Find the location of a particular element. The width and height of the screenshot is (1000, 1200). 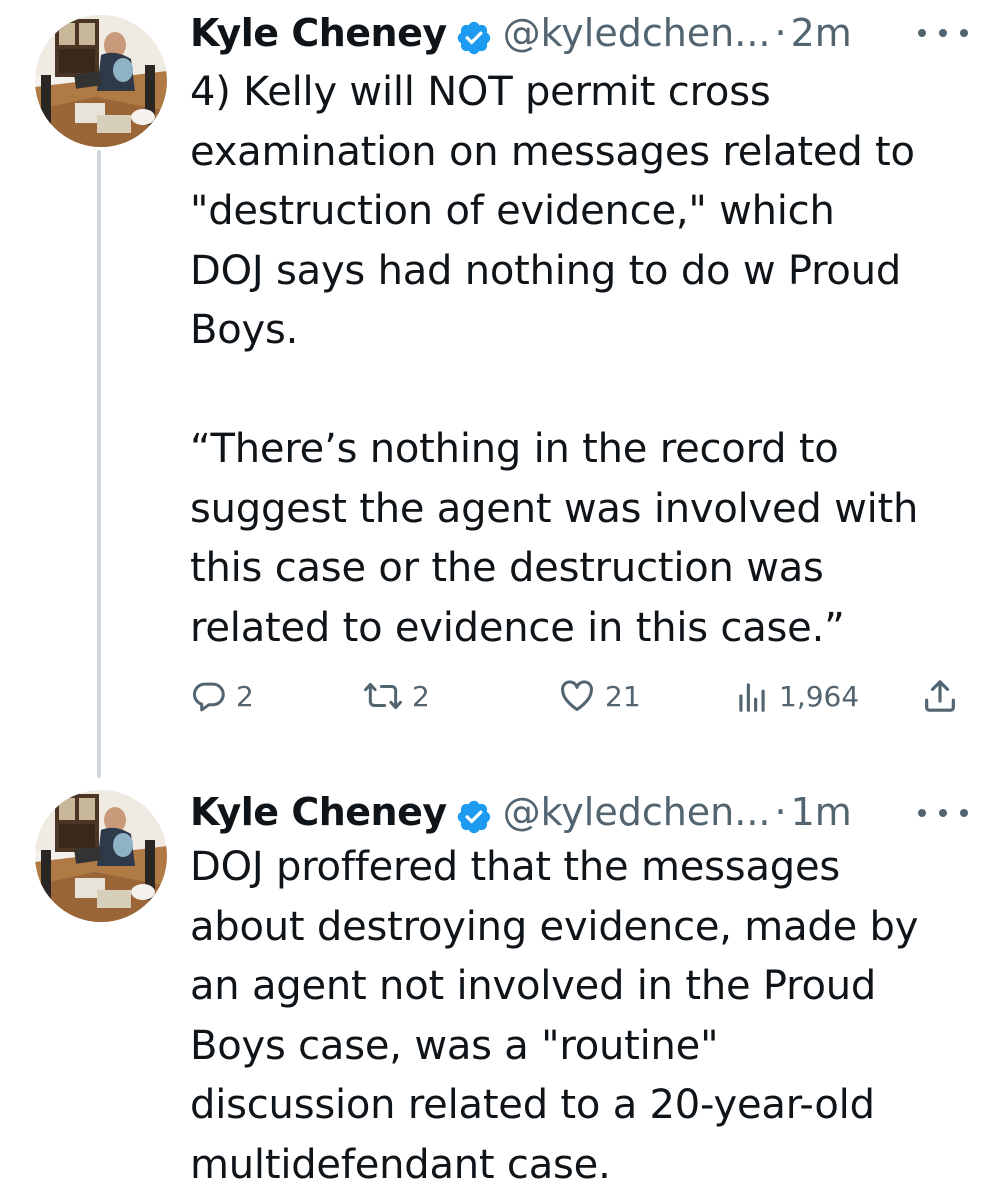

reply-icon is located at coordinates (209, 696).